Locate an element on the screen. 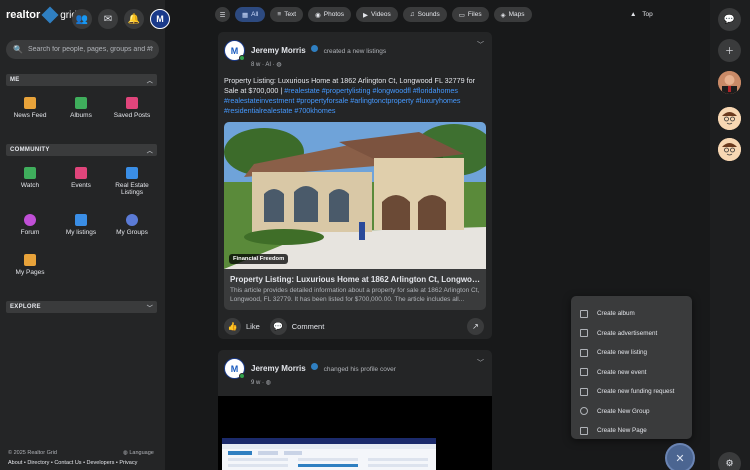  post-meta: 9 w · ◍ is located at coordinates (323, 382).